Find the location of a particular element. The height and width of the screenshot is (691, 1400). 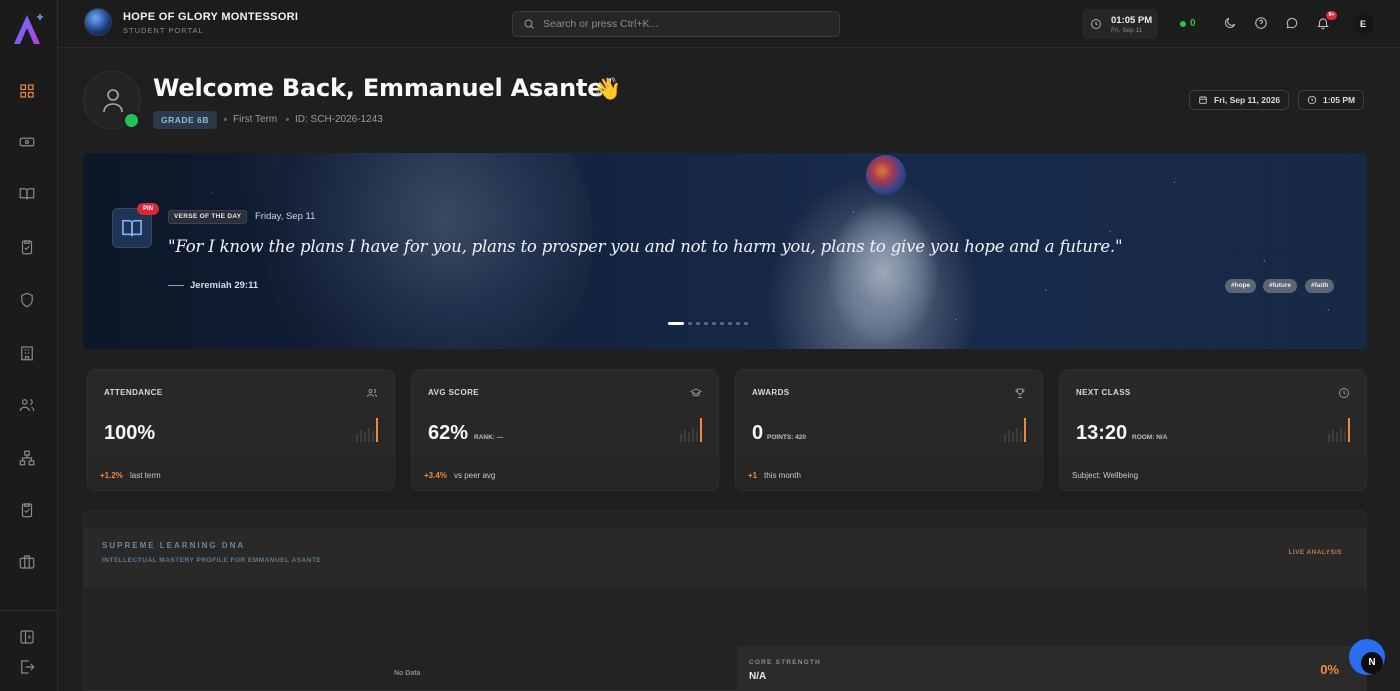

clock-time: 01:05 PM is located at coordinates (1132, 20).